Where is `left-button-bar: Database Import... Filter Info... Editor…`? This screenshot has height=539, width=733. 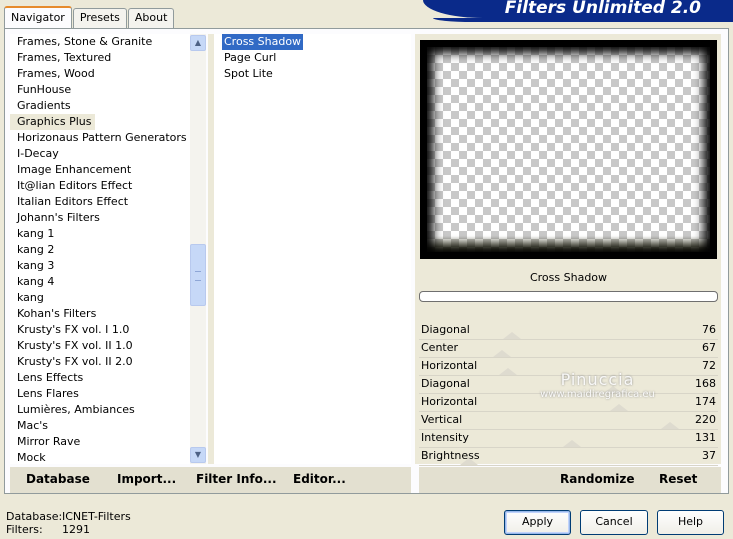 left-button-bar: Database Import... Filter Info... Editor… is located at coordinates (210, 480).